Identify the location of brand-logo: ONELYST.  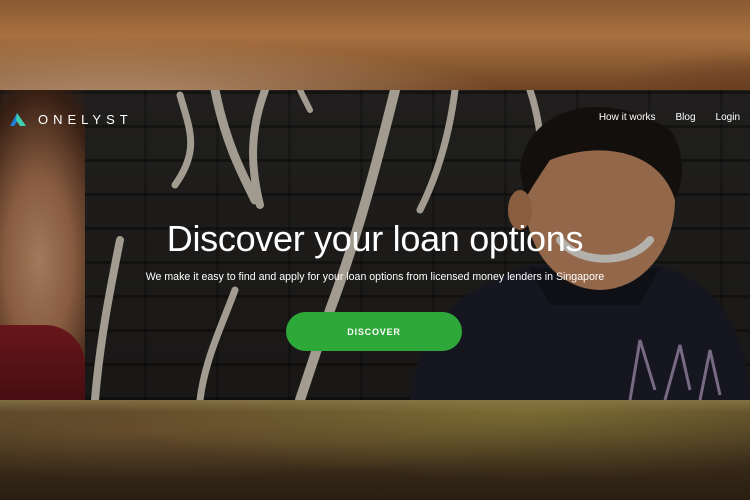
(70, 119).